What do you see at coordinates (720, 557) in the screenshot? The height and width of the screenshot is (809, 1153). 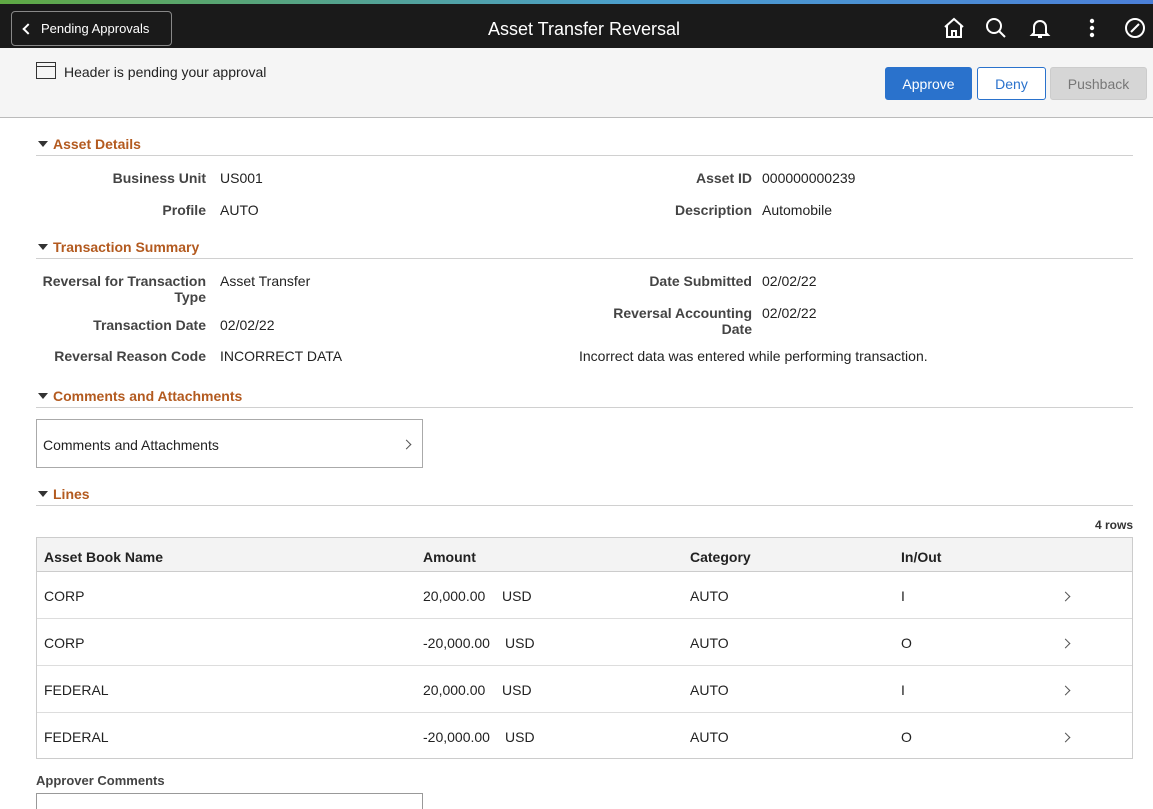 I see `column-header-category: Category` at bounding box center [720, 557].